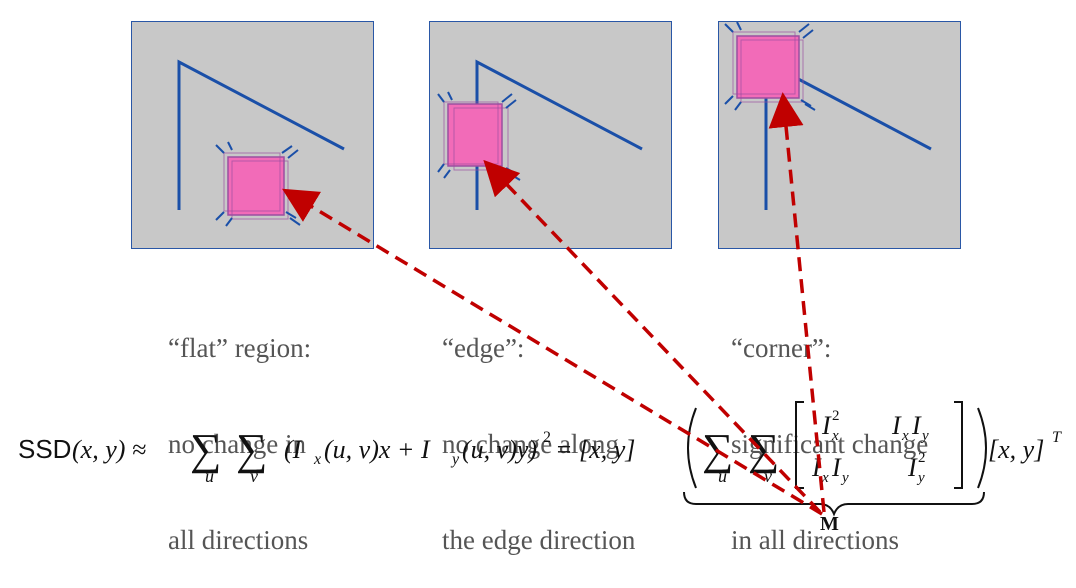 This screenshot has width=1076, height=588. What do you see at coordinates (828, 116) in the screenshot?
I see `corner-illustration` at bounding box center [828, 116].